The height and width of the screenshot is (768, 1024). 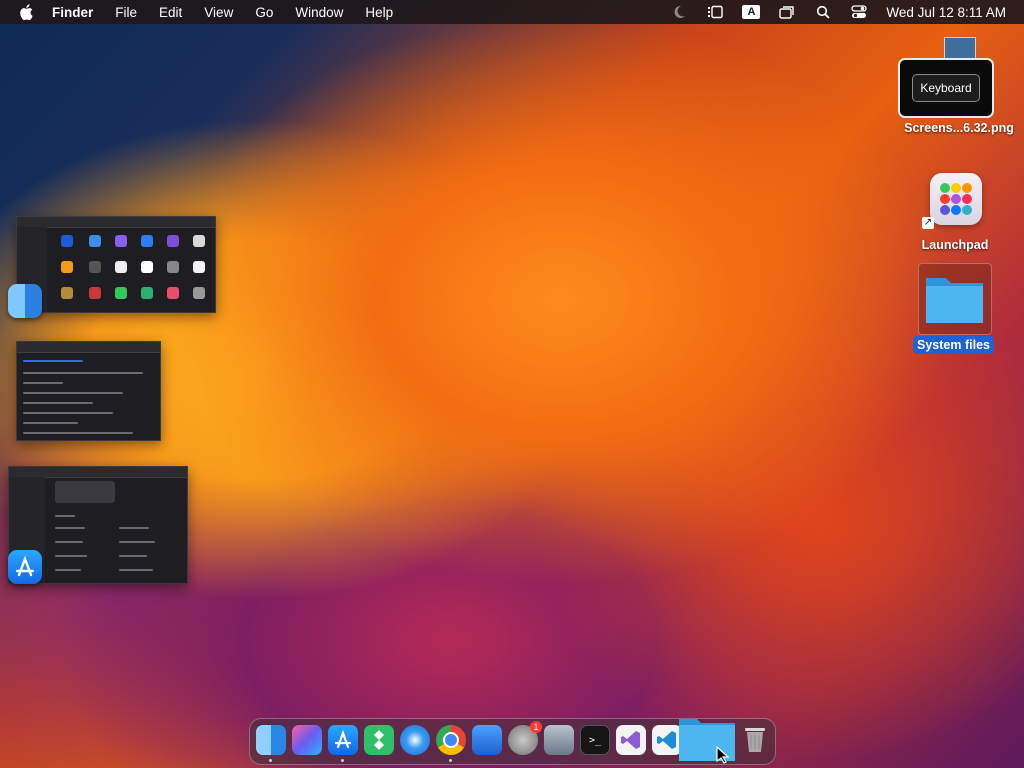 What do you see at coordinates (859, 12) in the screenshot?
I see `control-center-icon` at bounding box center [859, 12].